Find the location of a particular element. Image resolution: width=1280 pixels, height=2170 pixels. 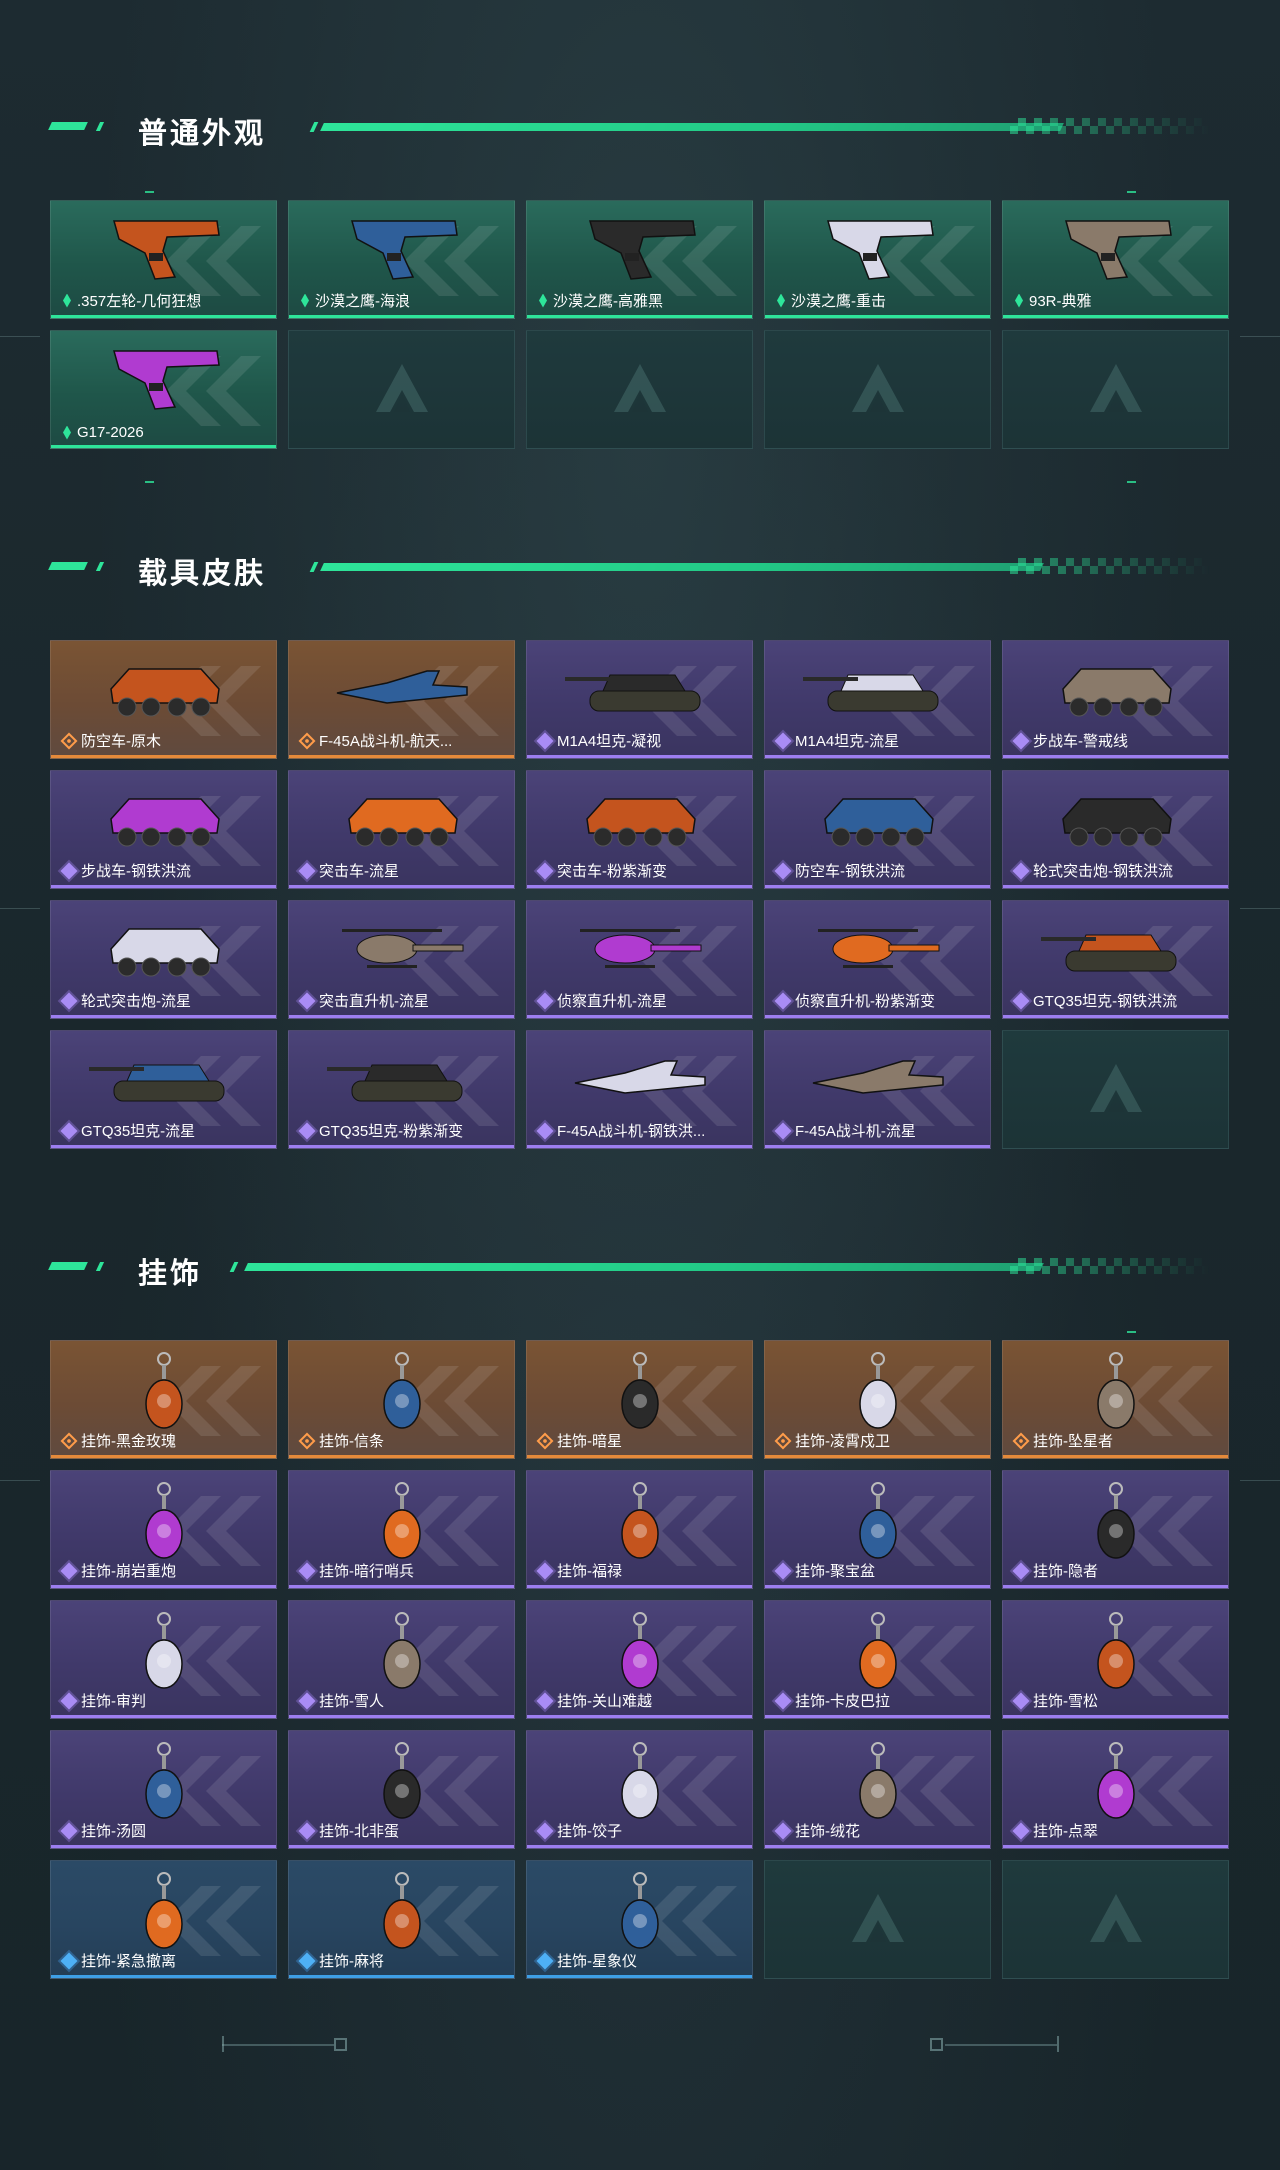

item-label: 挂饰-聚宝盆 is located at coordinates (824, 1570).